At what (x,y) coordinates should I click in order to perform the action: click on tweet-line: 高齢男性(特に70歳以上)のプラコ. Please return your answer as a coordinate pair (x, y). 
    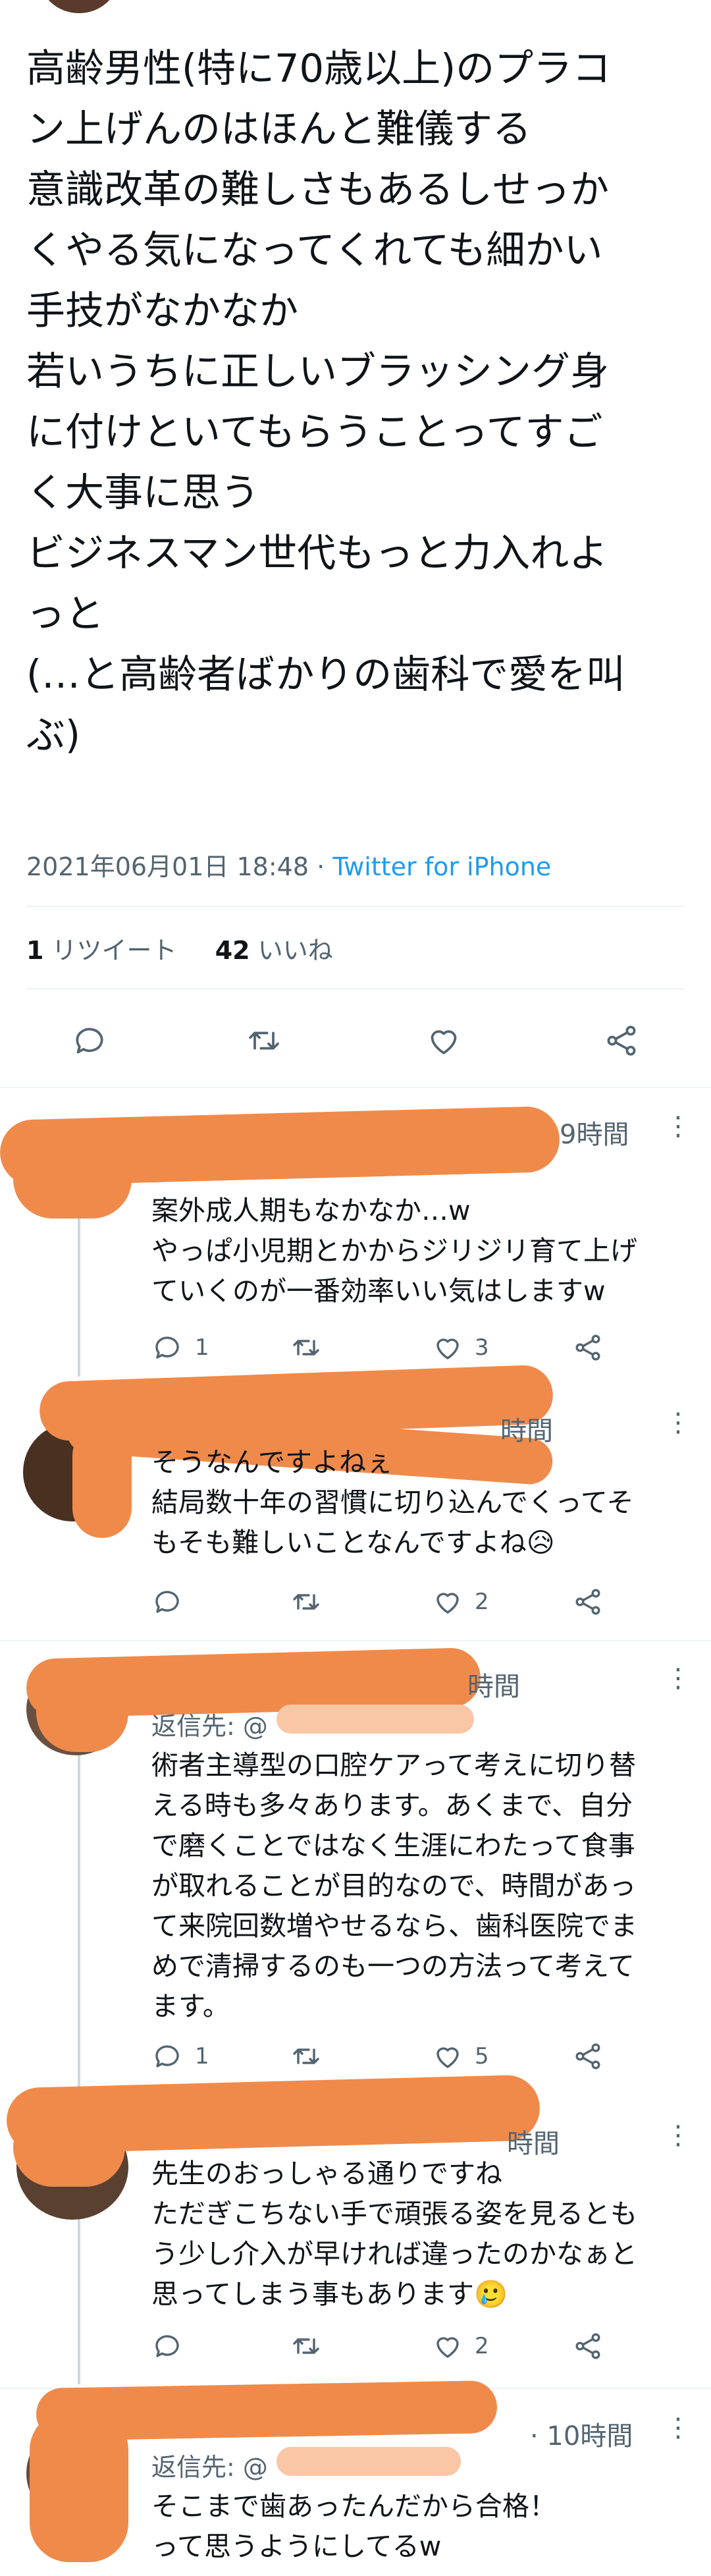
    Looking at the image, I should click on (319, 68).